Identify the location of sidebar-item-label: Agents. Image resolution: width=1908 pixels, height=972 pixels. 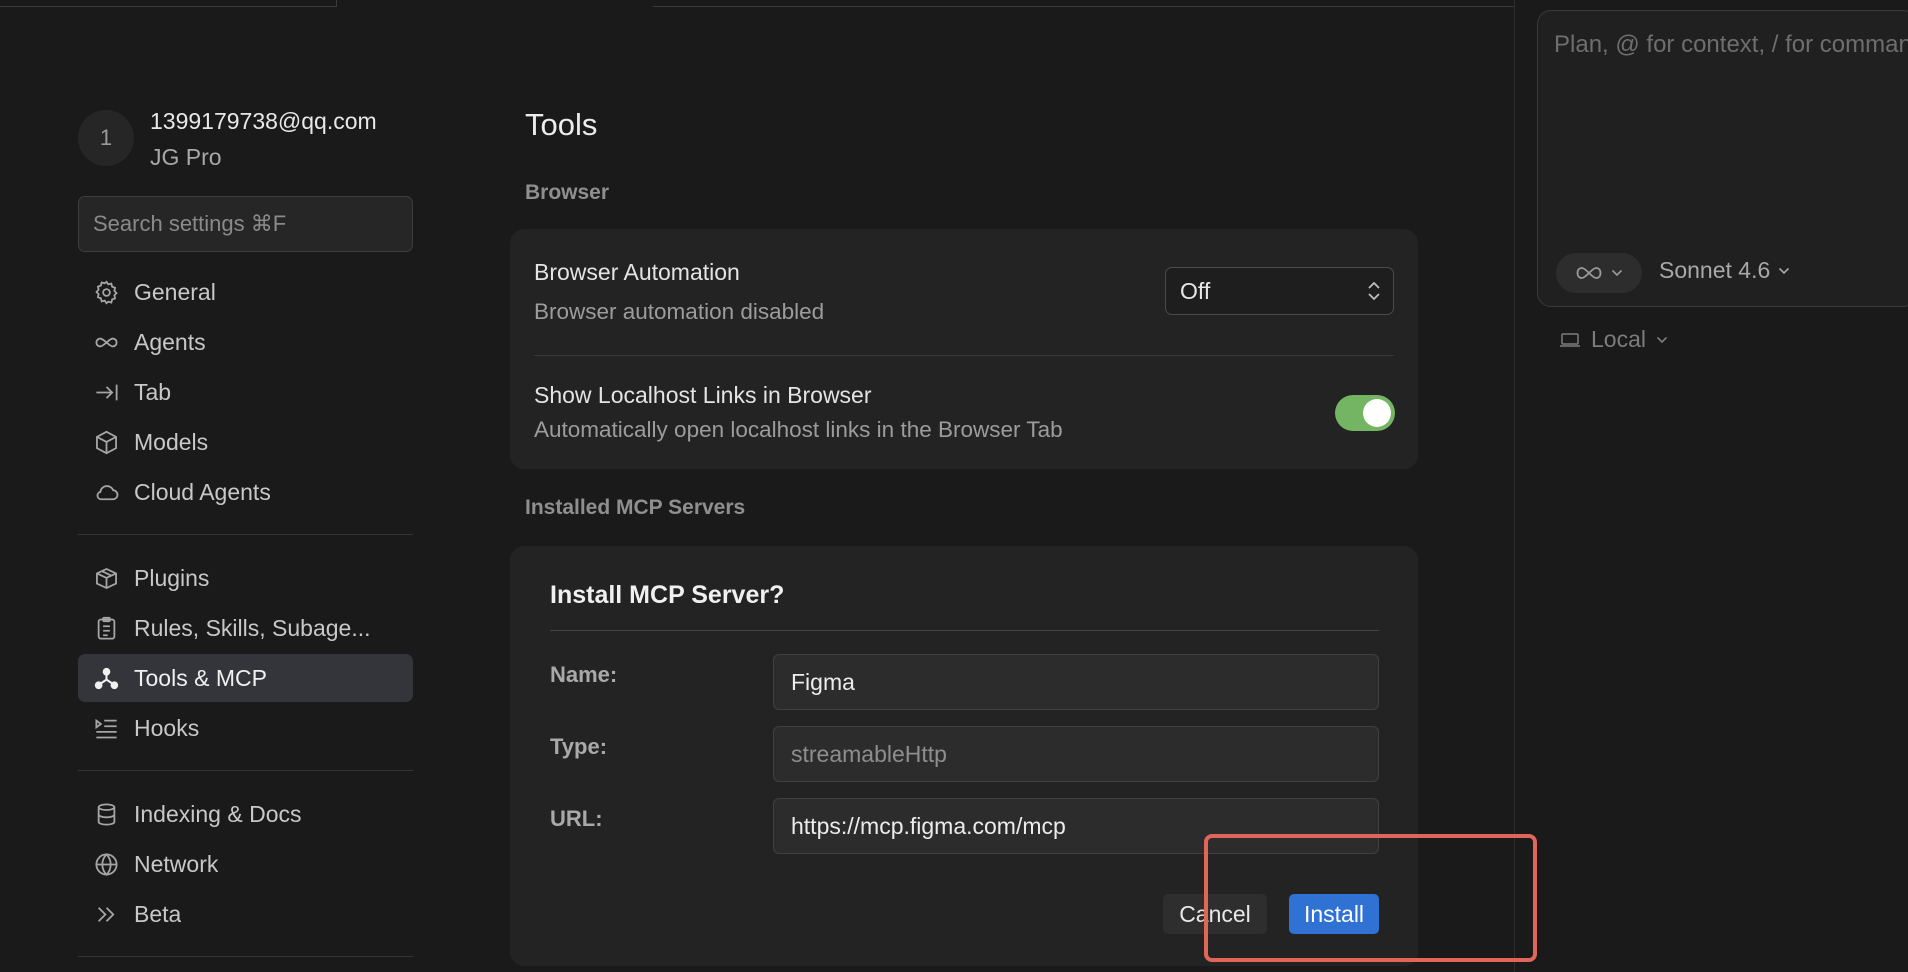
(170, 341).